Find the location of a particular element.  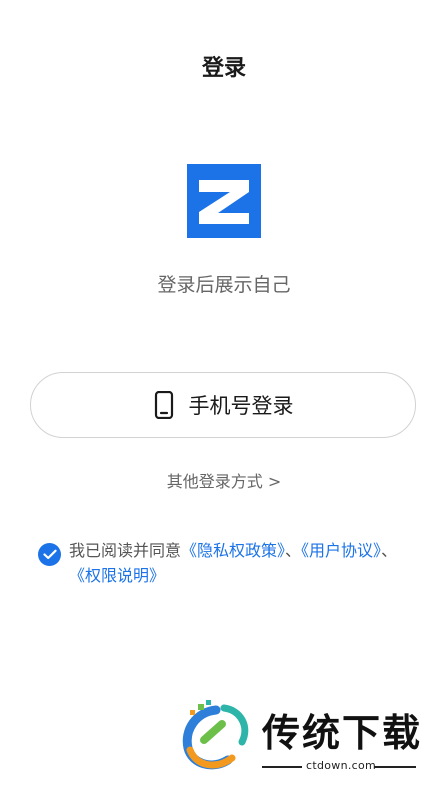

ctdown-logo-icon is located at coordinates (215, 735).